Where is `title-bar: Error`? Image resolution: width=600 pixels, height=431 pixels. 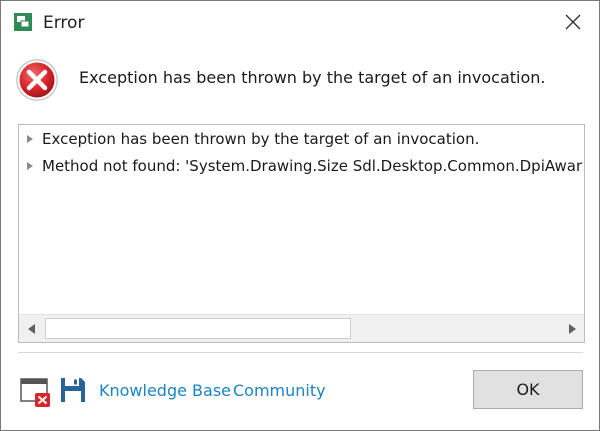
title-bar: Error is located at coordinates (300, 24).